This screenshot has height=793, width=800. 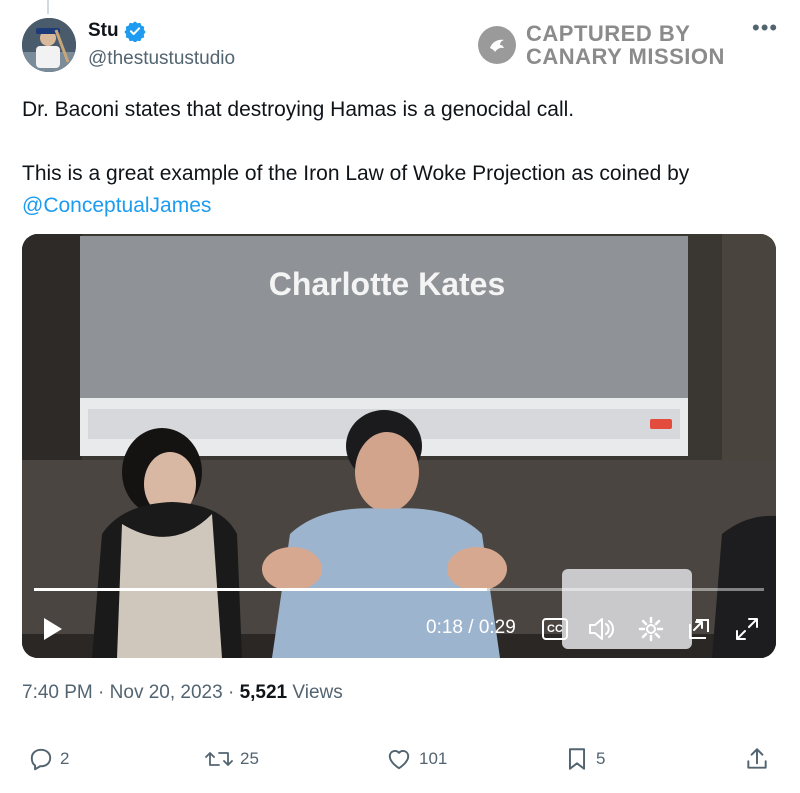 I want to click on video-progress-fill, so click(x=260, y=589).